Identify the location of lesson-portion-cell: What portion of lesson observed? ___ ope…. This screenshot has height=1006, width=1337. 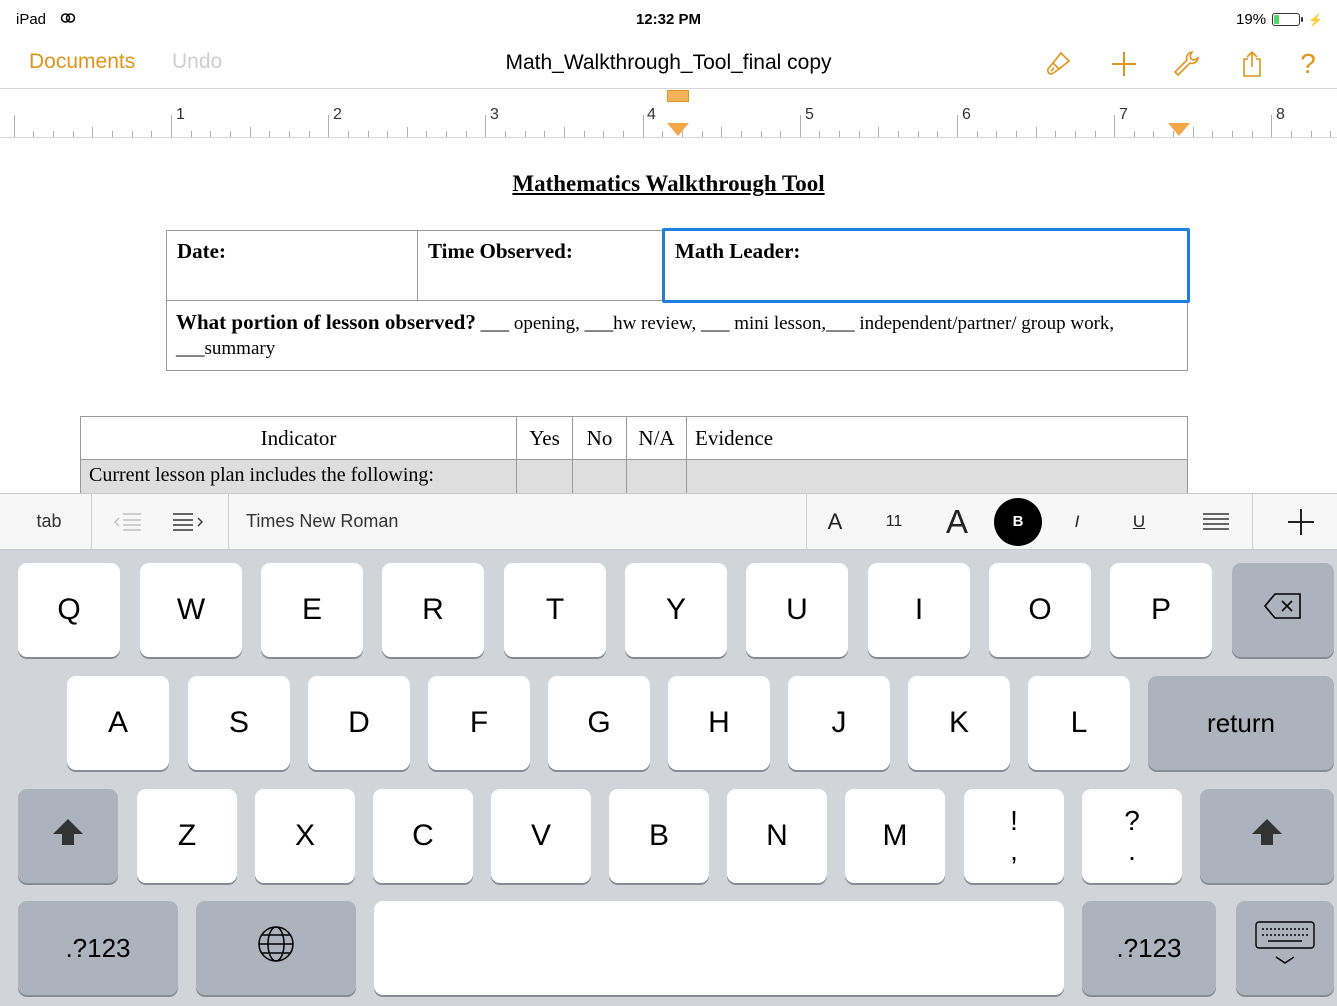
(677, 335).